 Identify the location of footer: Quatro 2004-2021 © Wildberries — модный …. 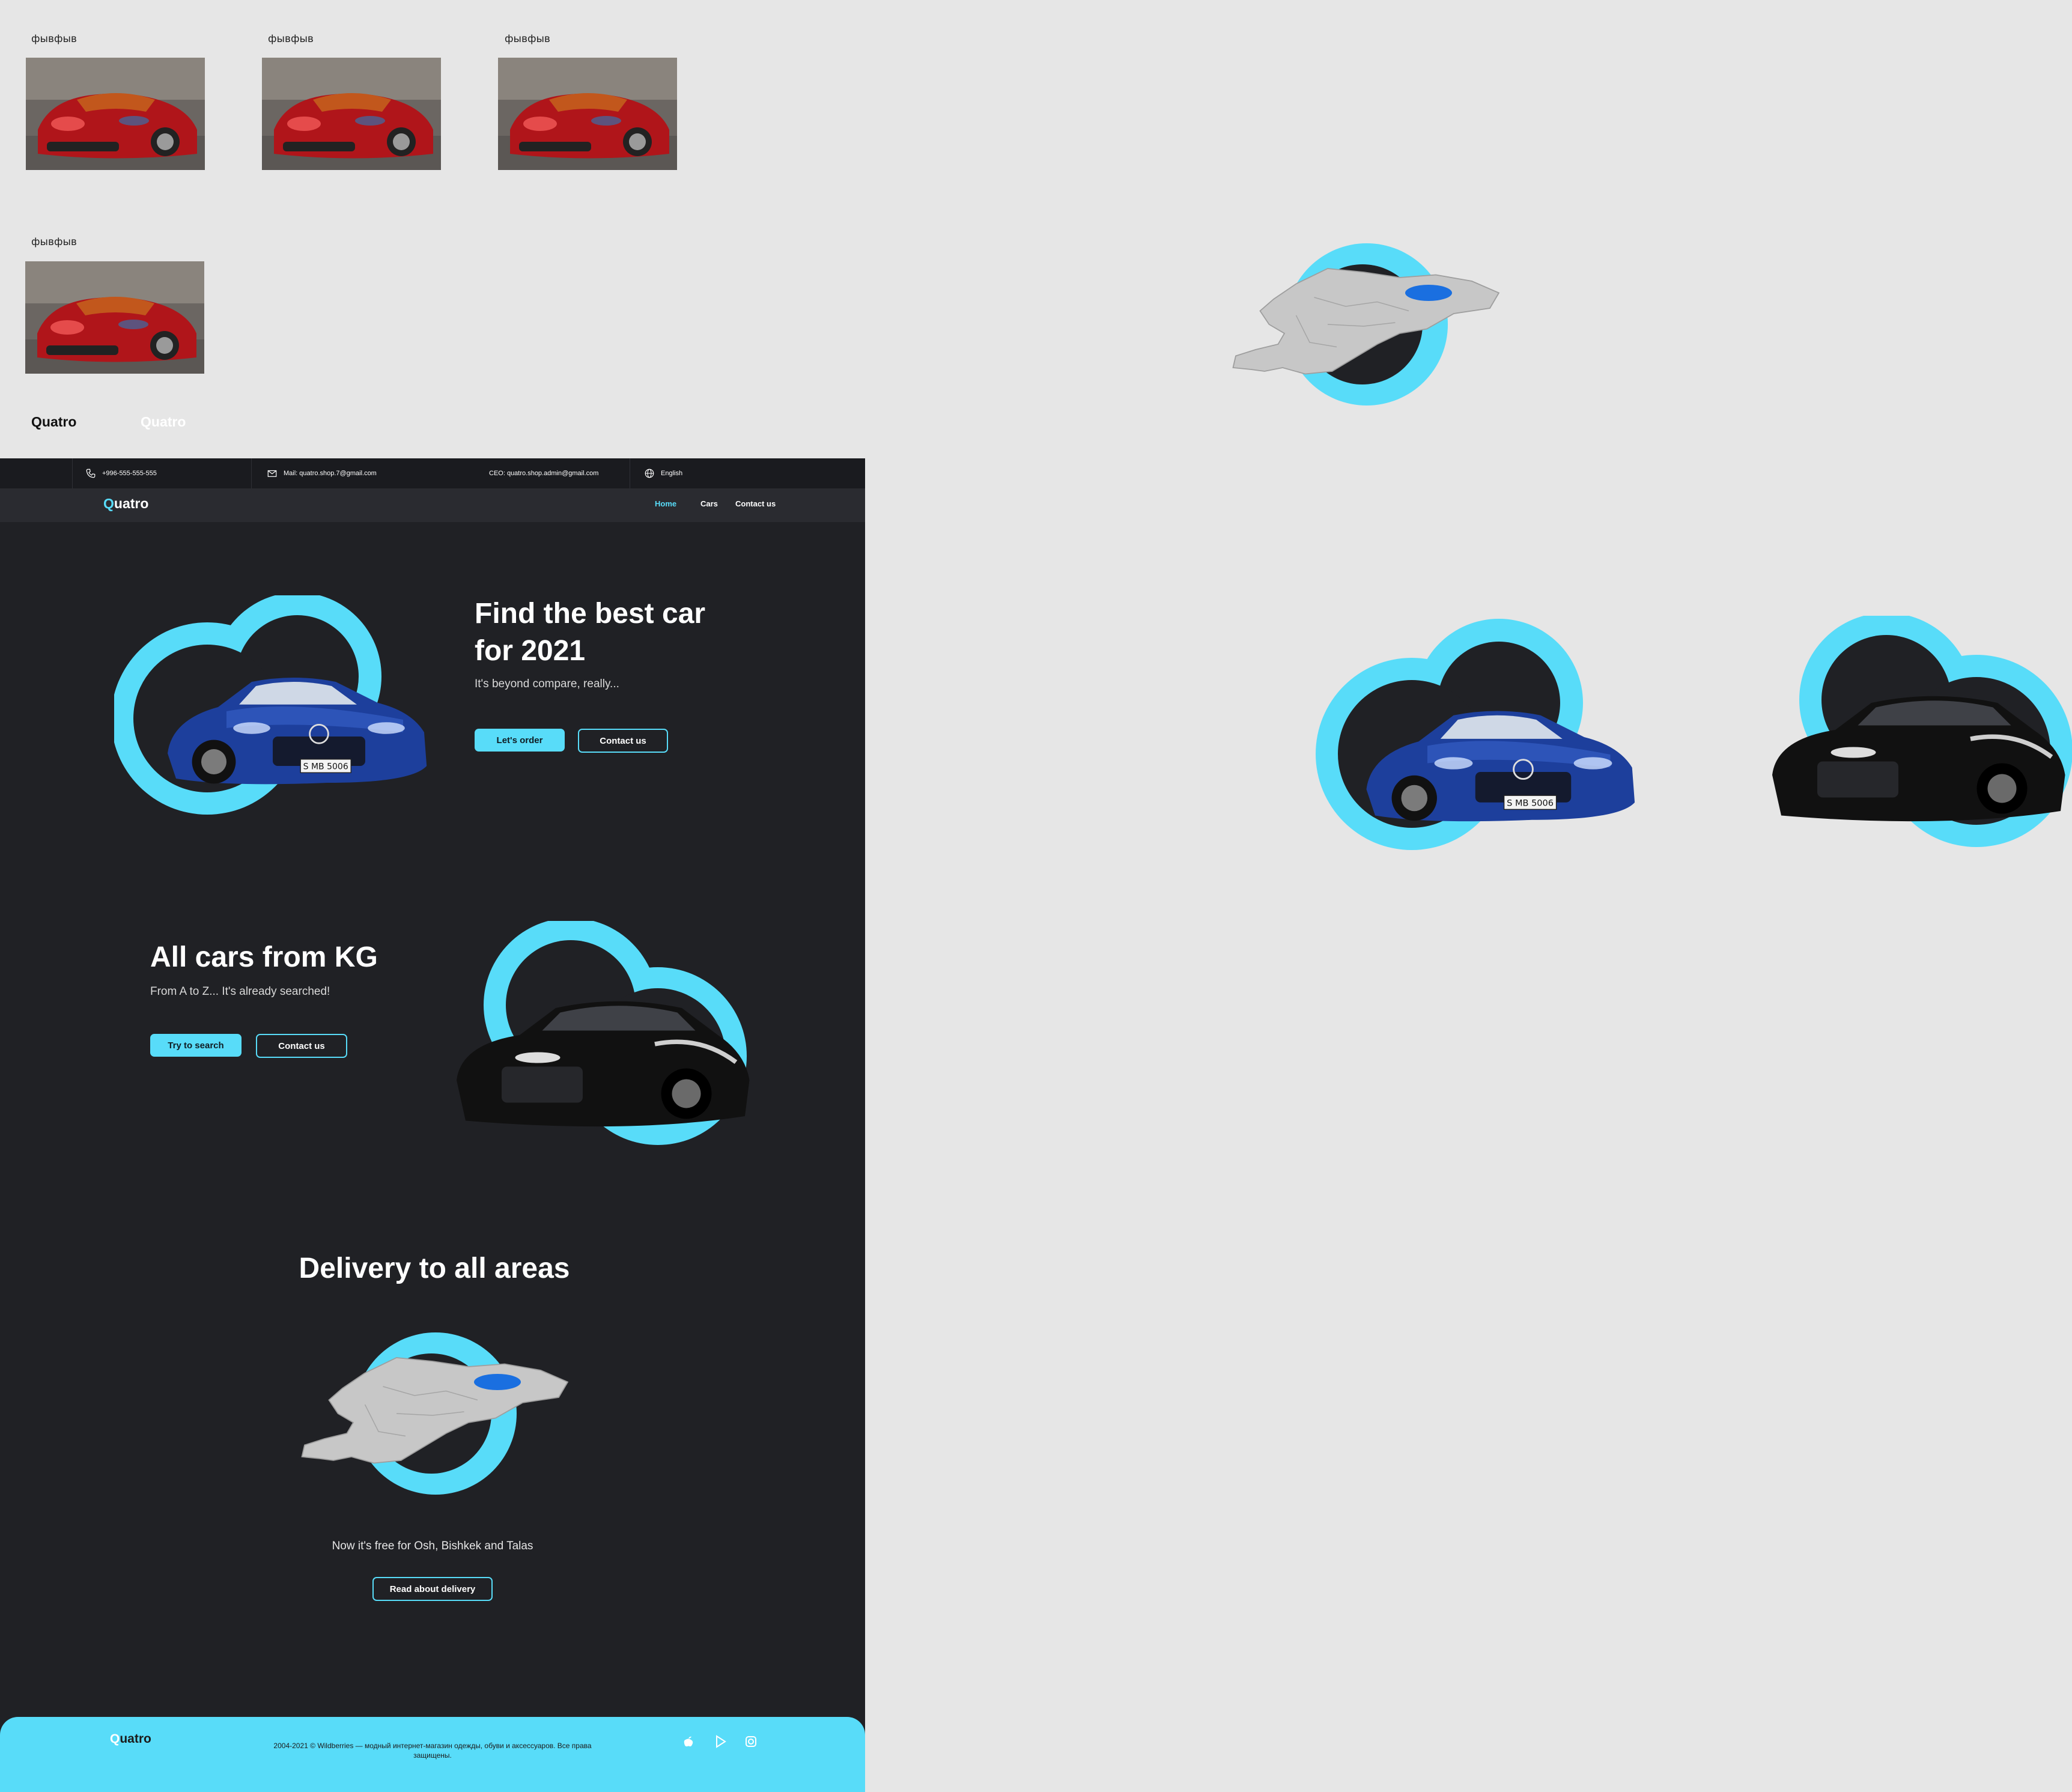
(432, 1755).